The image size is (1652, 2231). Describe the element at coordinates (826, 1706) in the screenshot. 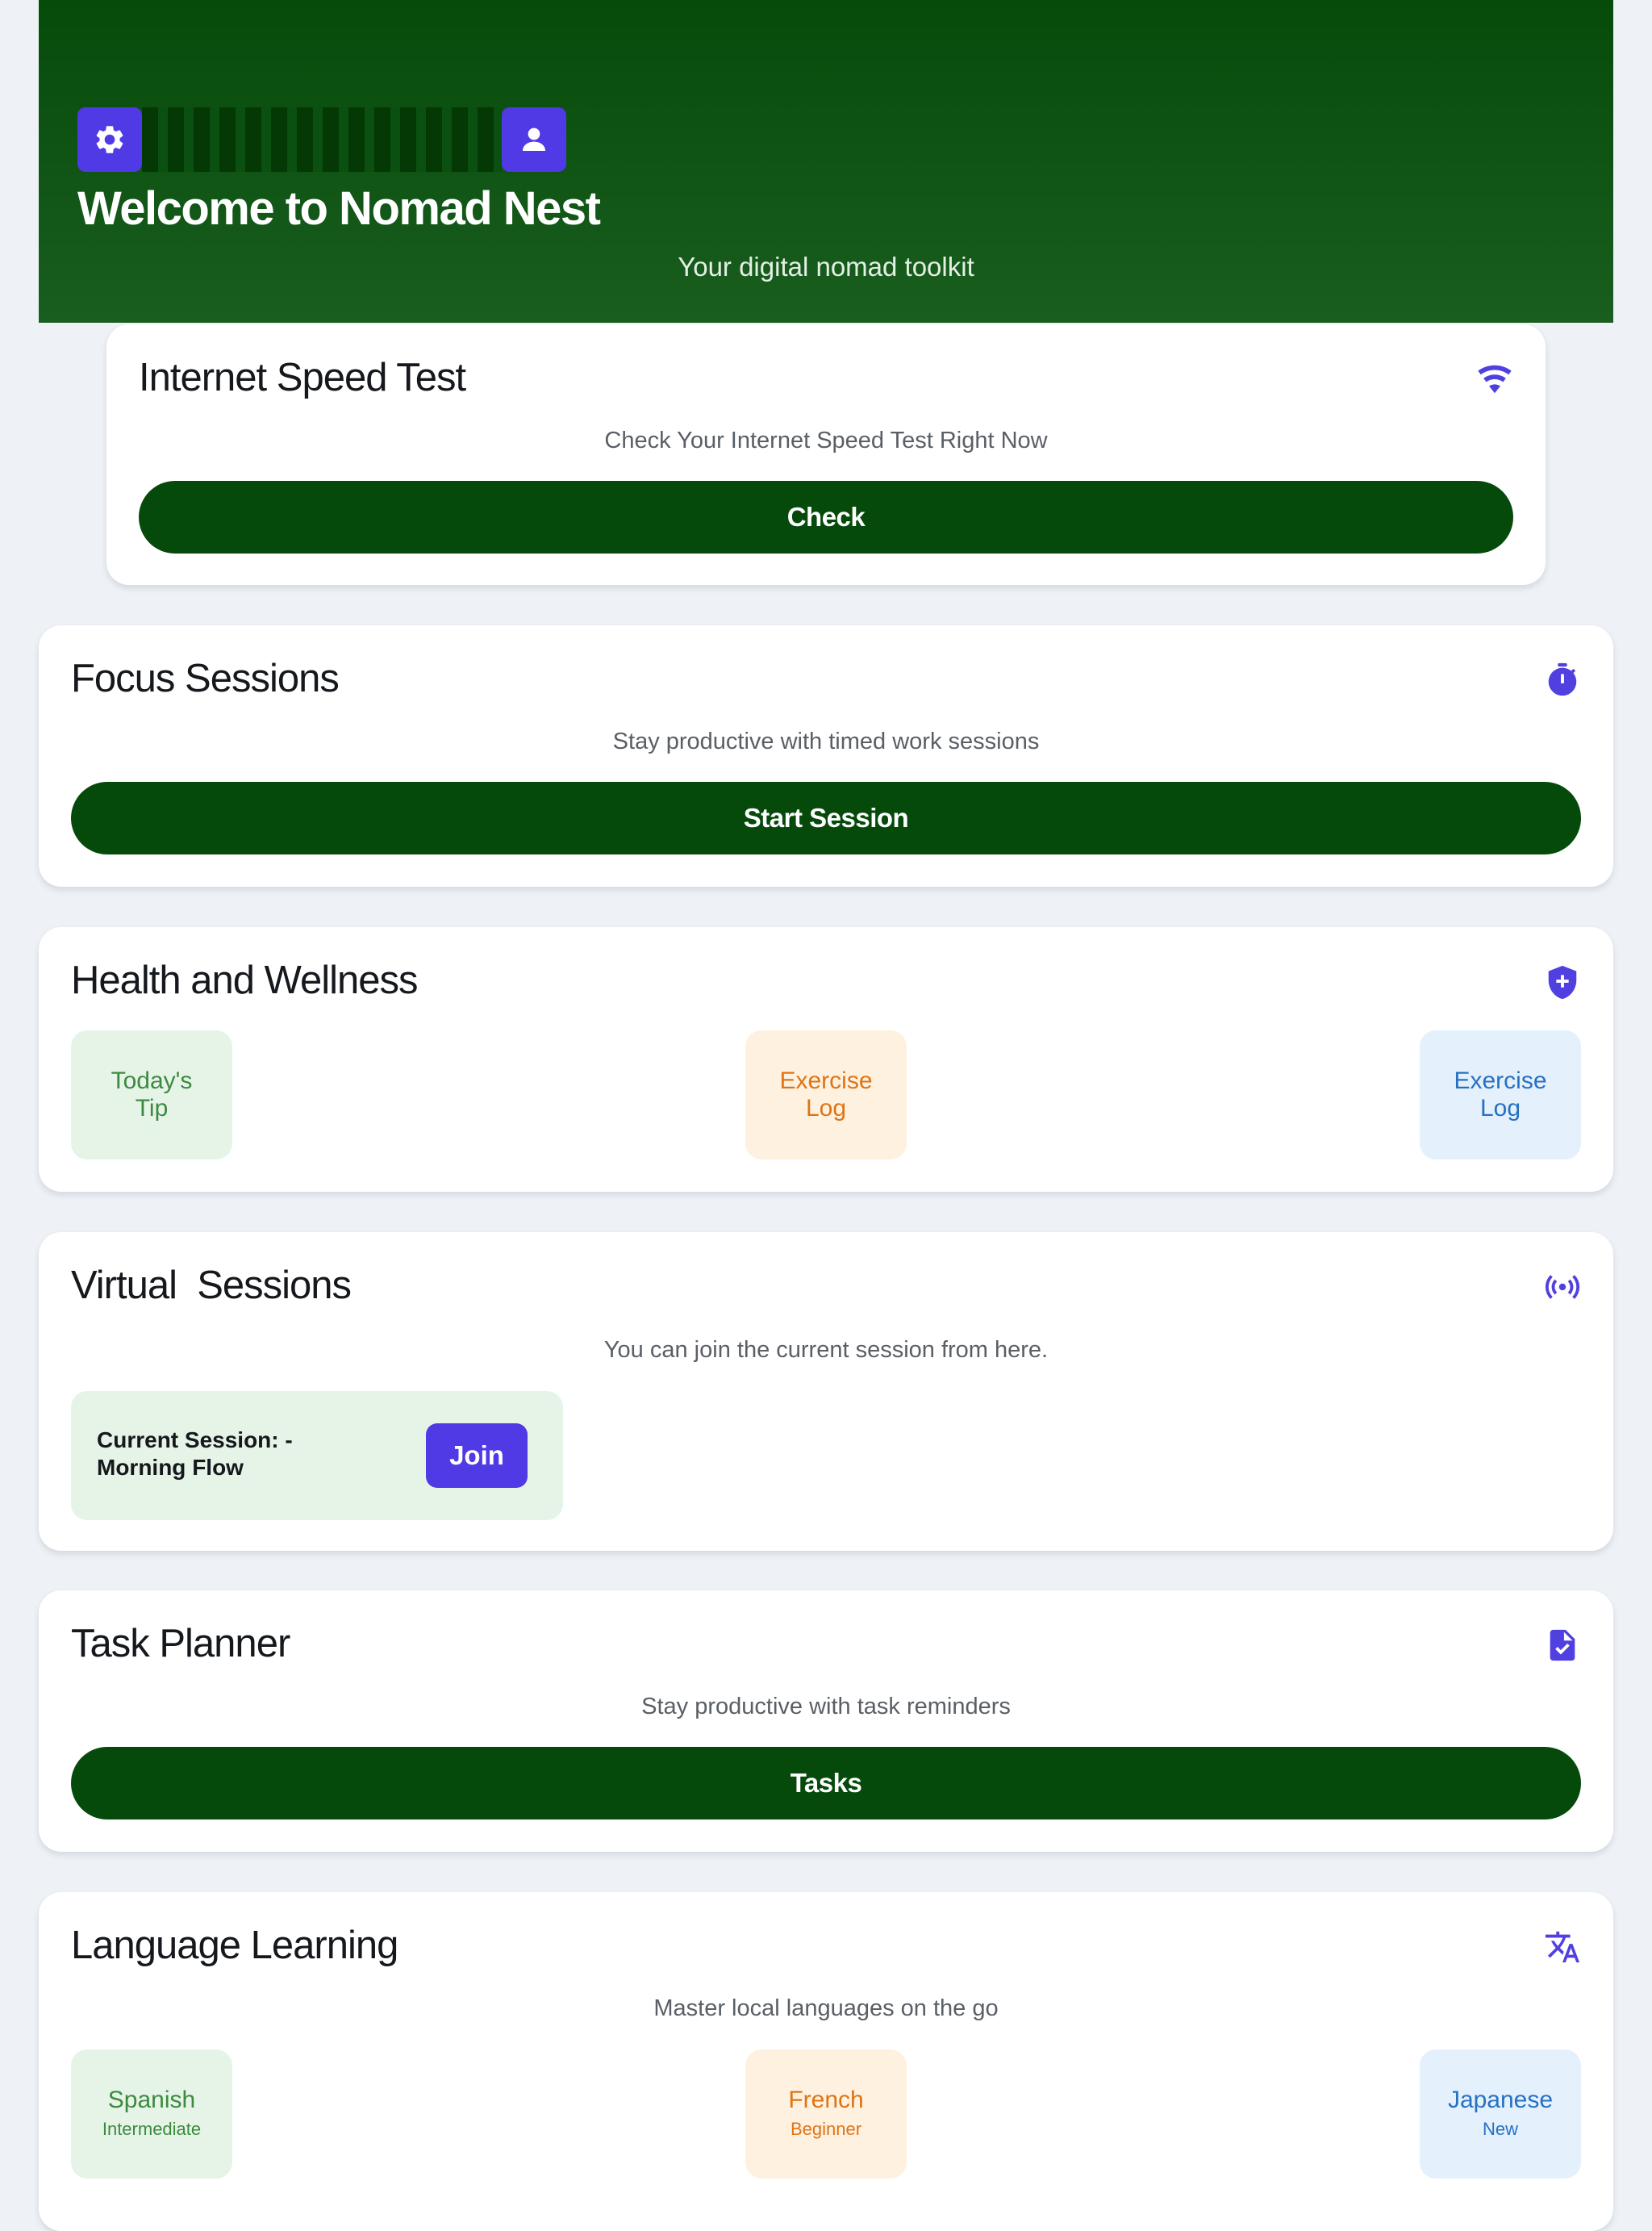

I see `card-description: Stay productive with task reminders` at that location.